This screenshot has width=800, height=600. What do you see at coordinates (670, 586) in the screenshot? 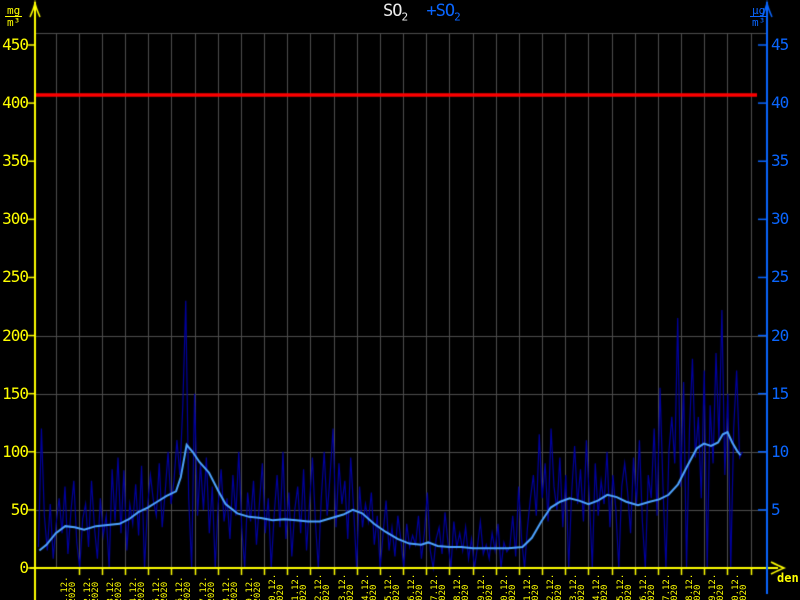
I see `x-axis-date-label: 27.12. 2020` at bounding box center [670, 586].